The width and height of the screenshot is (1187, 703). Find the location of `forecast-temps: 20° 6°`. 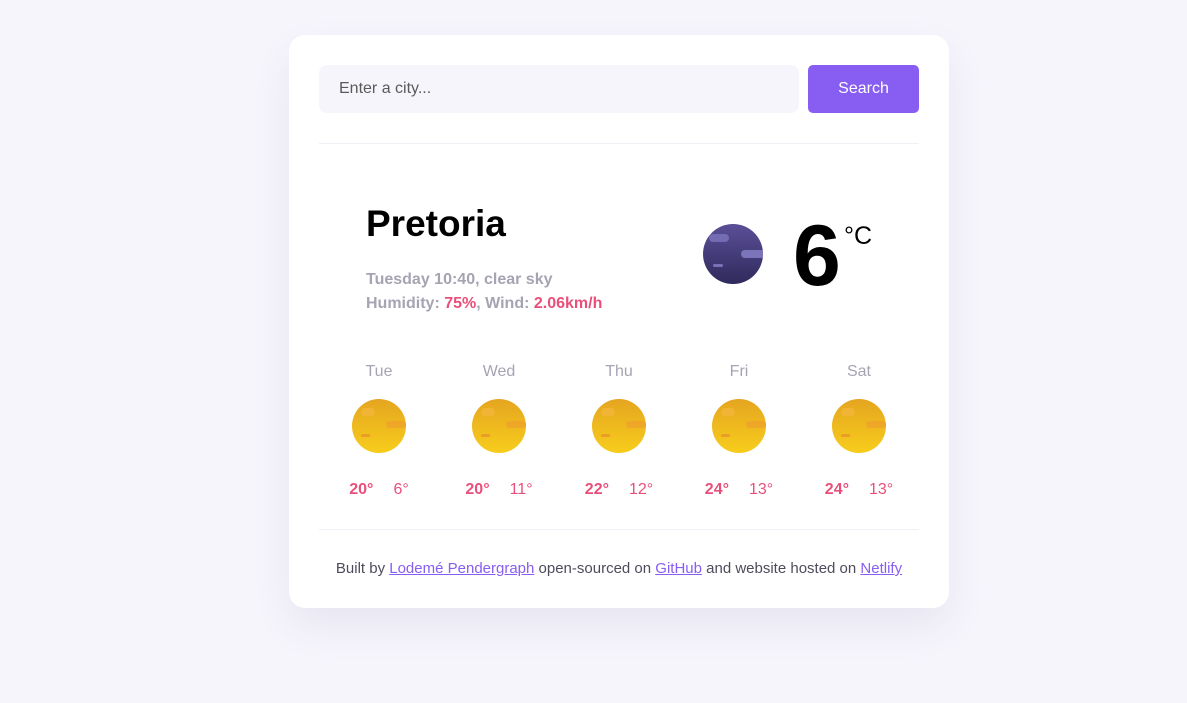

forecast-temps: 20° 6° is located at coordinates (379, 490).